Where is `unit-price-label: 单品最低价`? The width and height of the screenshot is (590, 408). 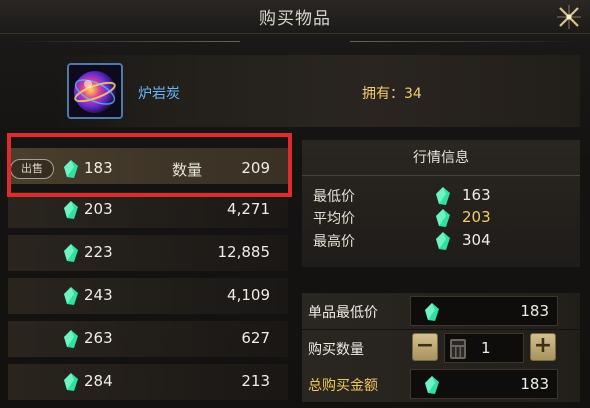
unit-price-label: 单品最低价 is located at coordinates (343, 313).